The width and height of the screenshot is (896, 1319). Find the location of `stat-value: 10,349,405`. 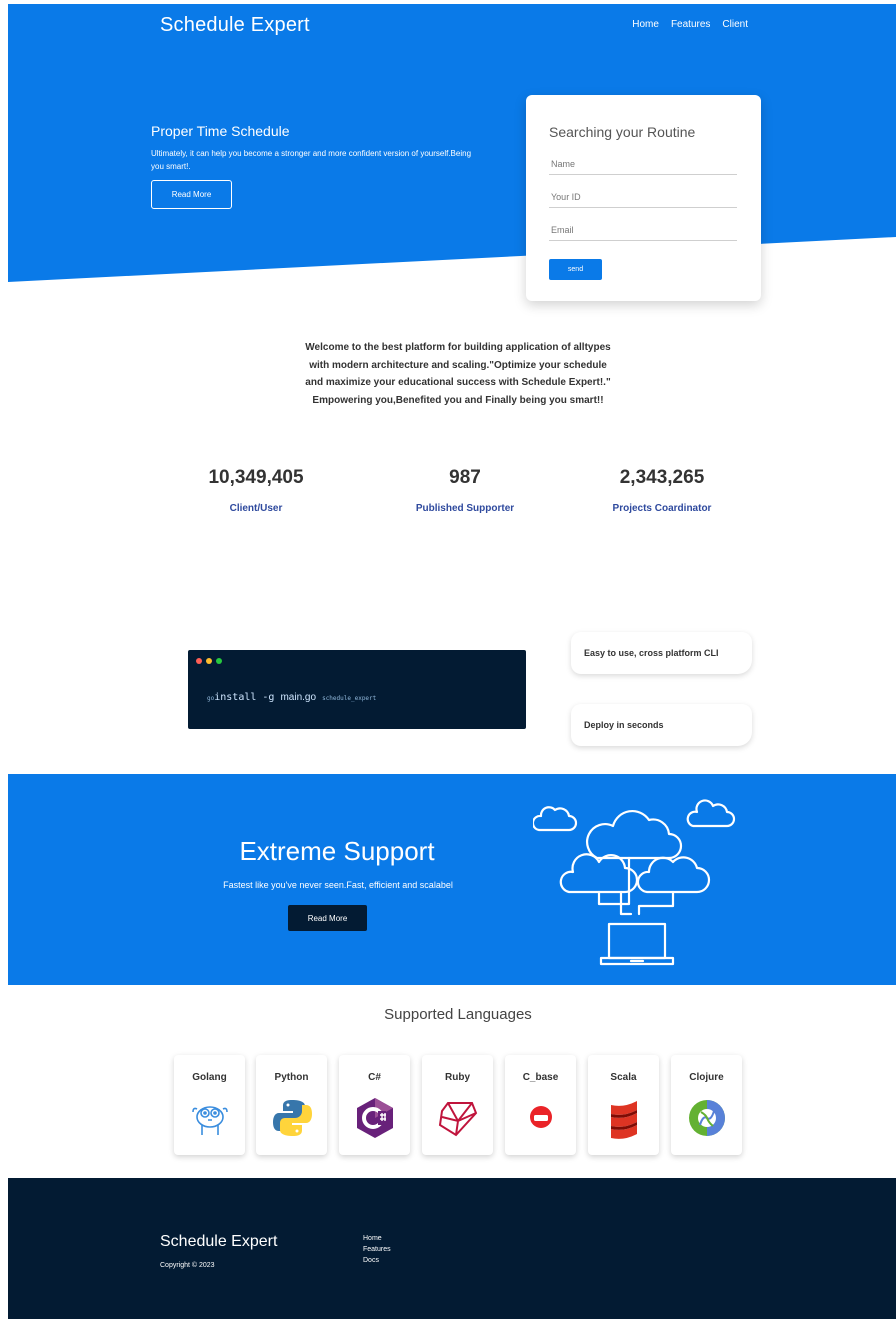

stat-value: 10,349,405 is located at coordinates (256, 477).